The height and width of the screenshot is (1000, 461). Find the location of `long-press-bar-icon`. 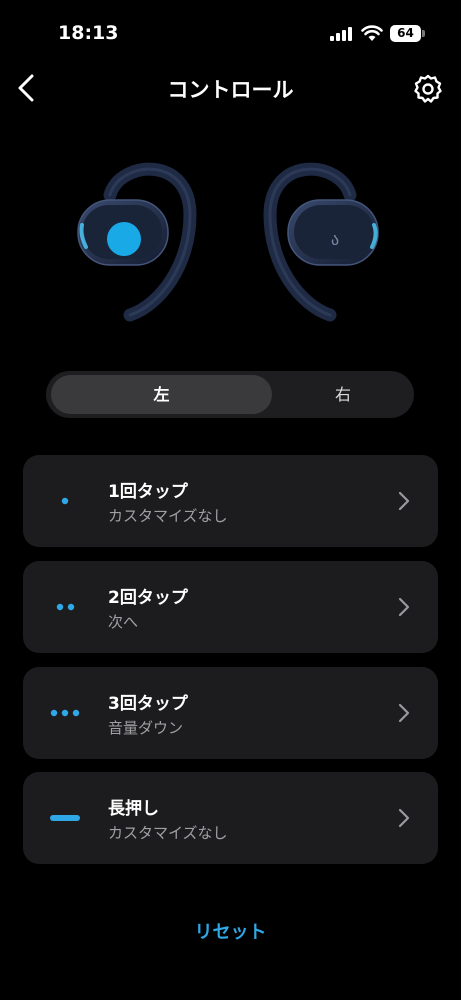

long-press-bar-icon is located at coordinates (65, 818).